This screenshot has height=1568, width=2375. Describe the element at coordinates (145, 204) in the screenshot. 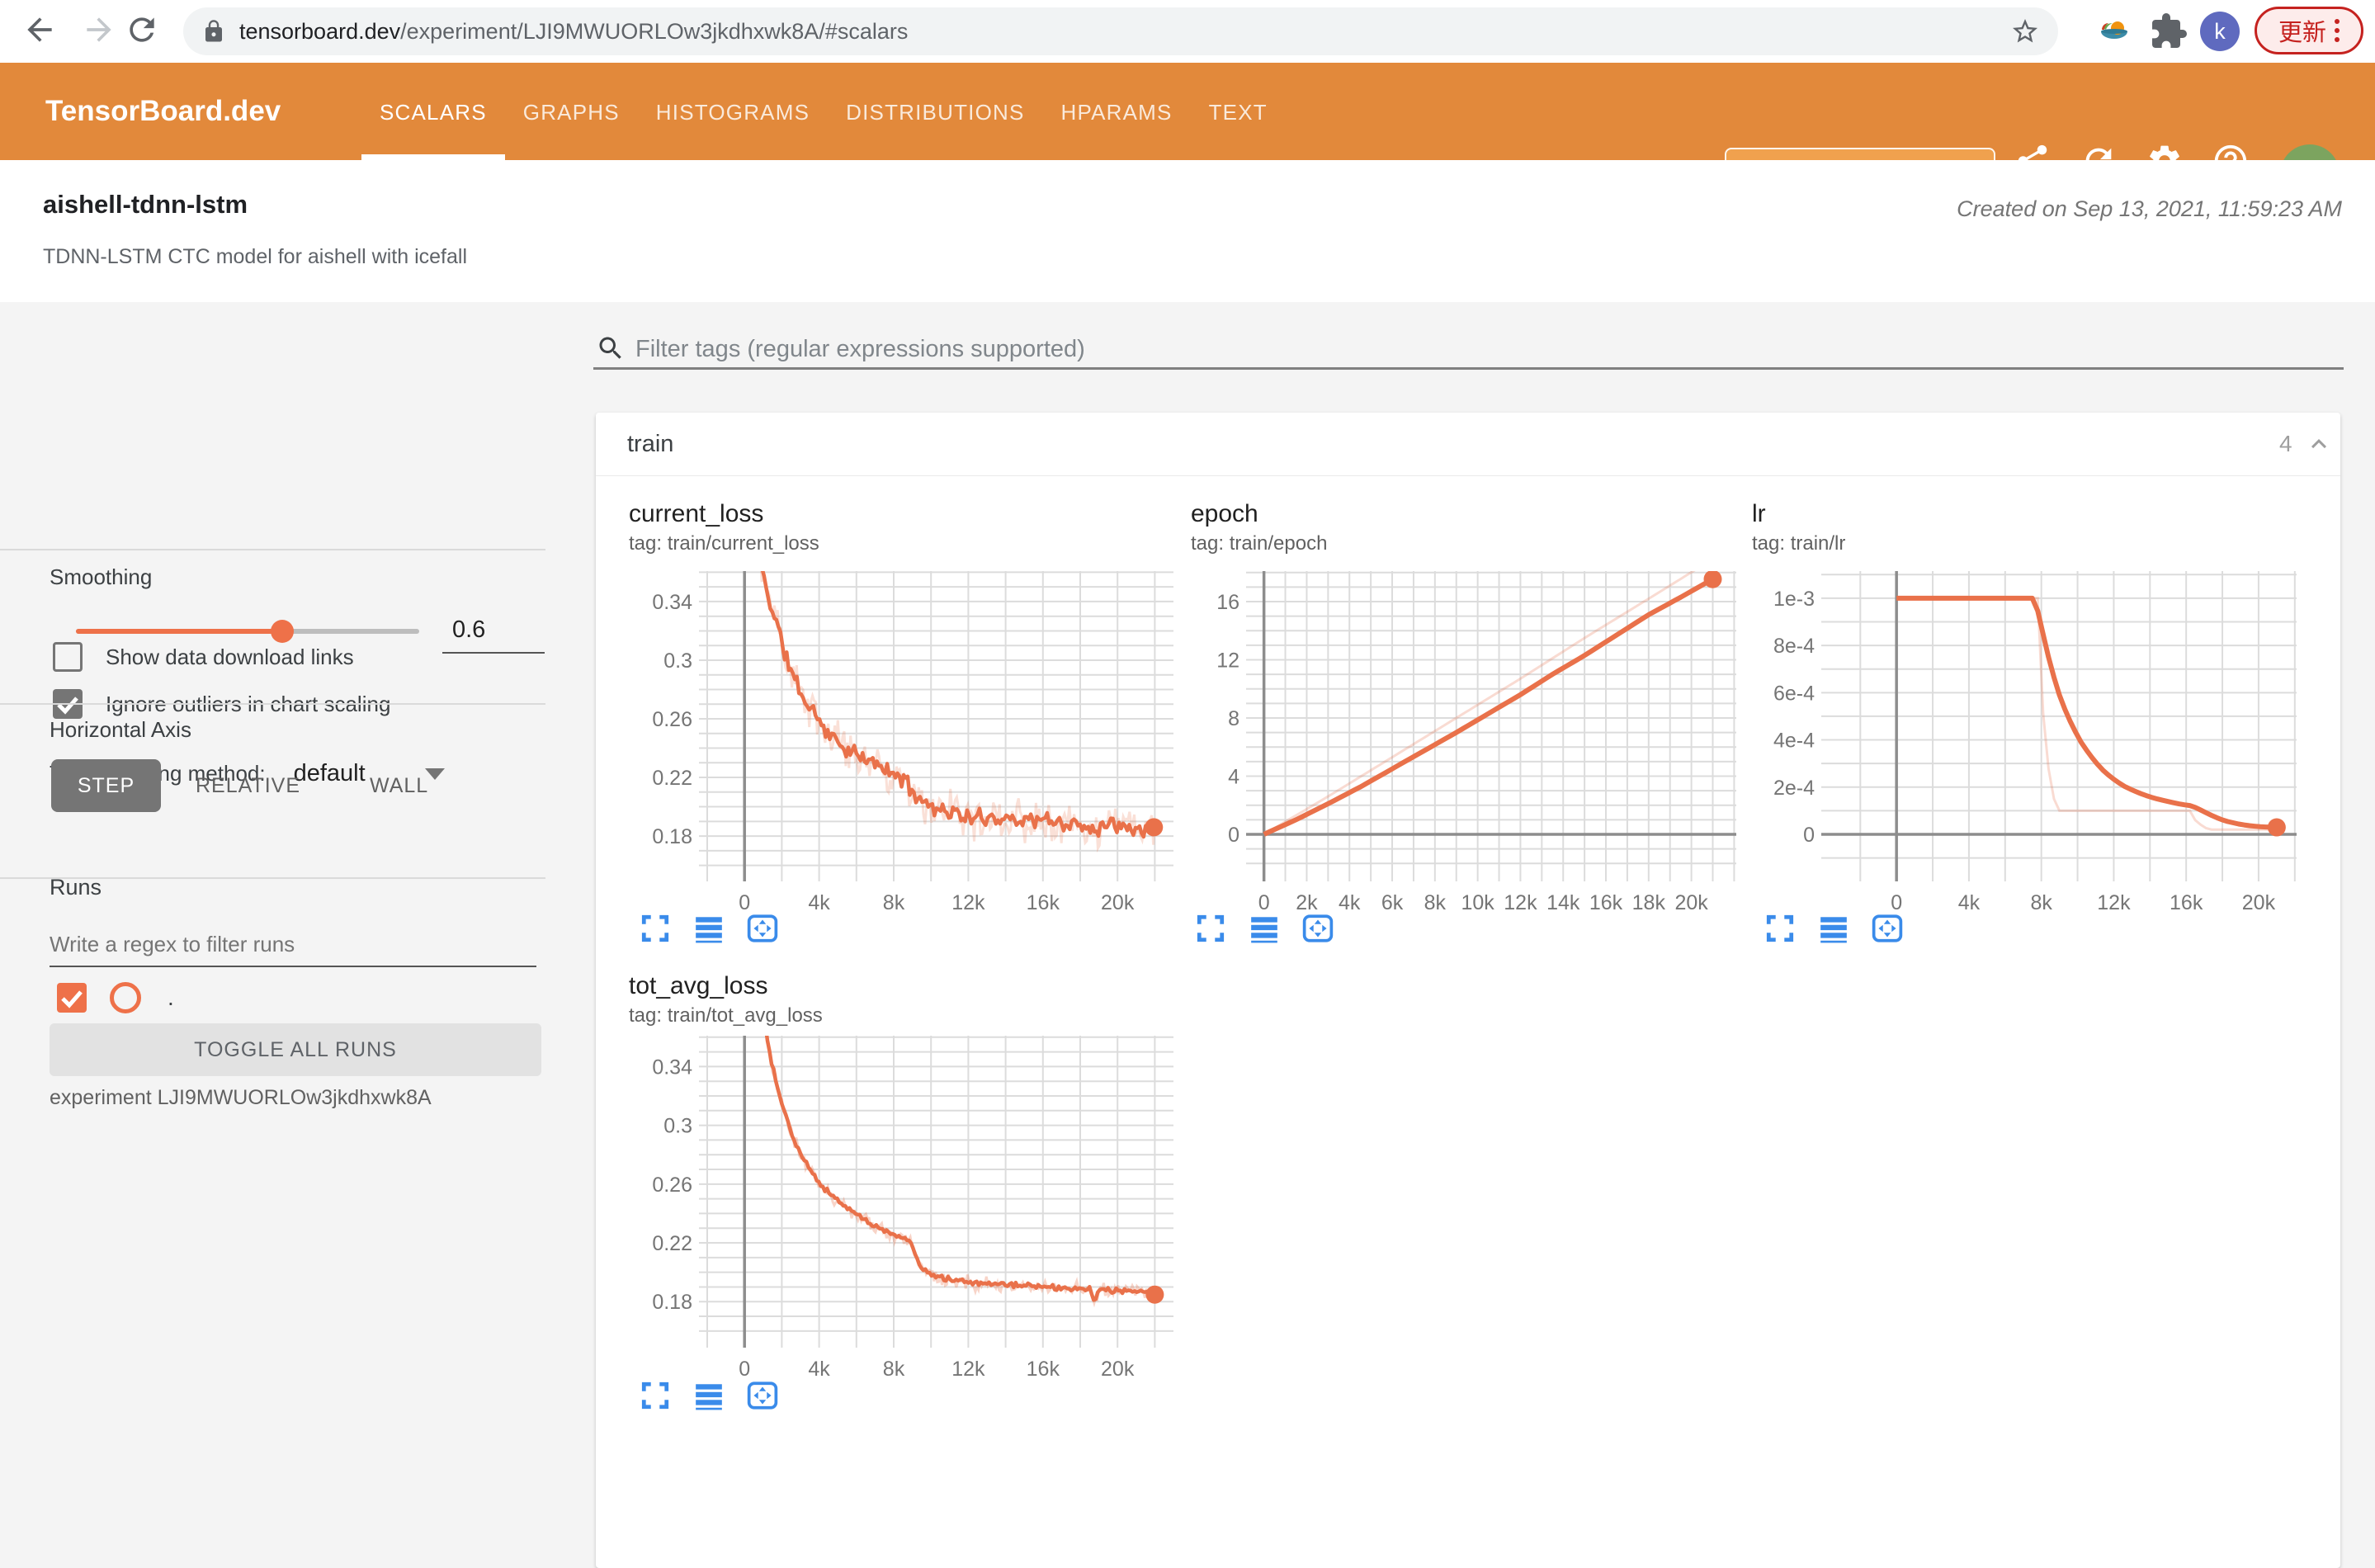

I see `experiment-name: aishell-tdnn-lstm` at that location.